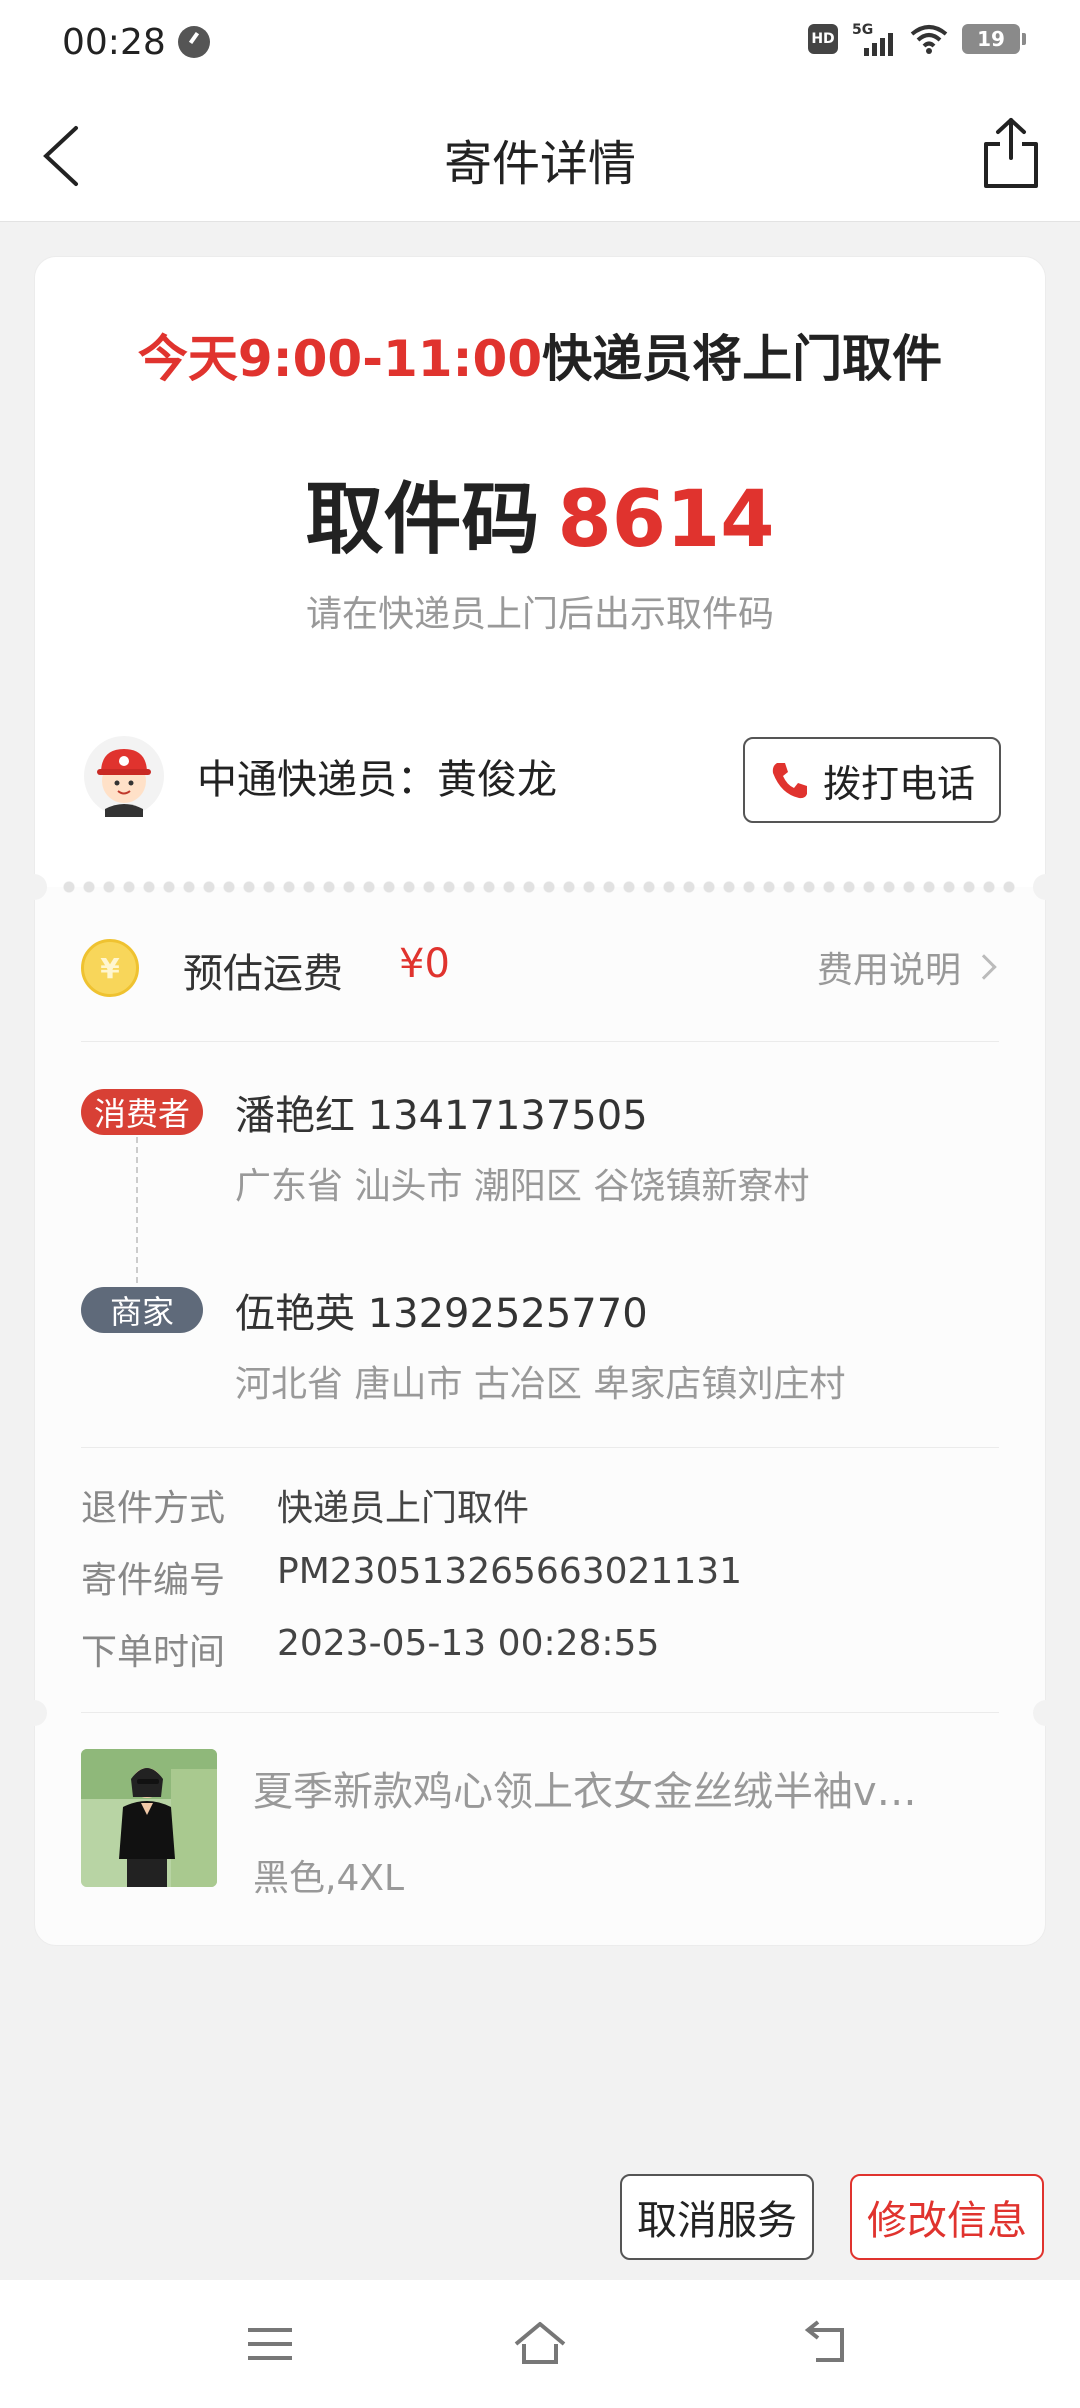 The height and width of the screenshot is (2408, 1080). Describe the element at coordinates (1011, 154) in the screenshot. I see `share-button` at that location.